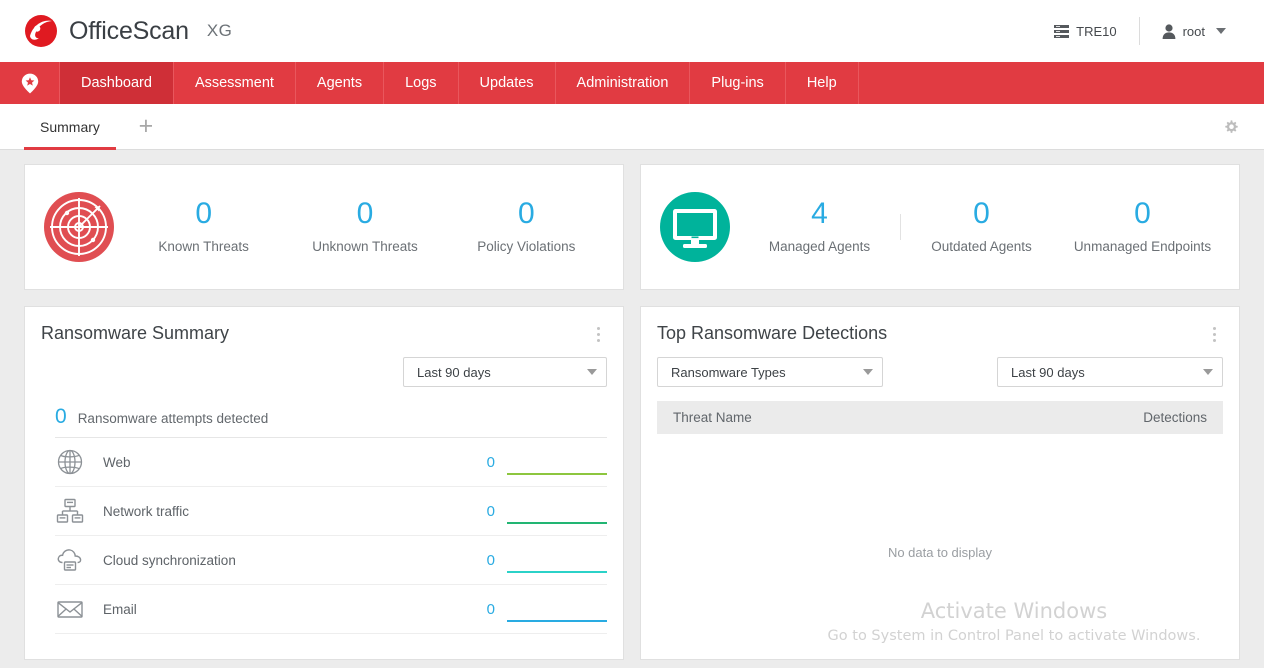 Image resolution: width=1264 pixels, height=668 pixels. I want to click on top-detections-header: Top Ransomware Detections, so click(940, 326).